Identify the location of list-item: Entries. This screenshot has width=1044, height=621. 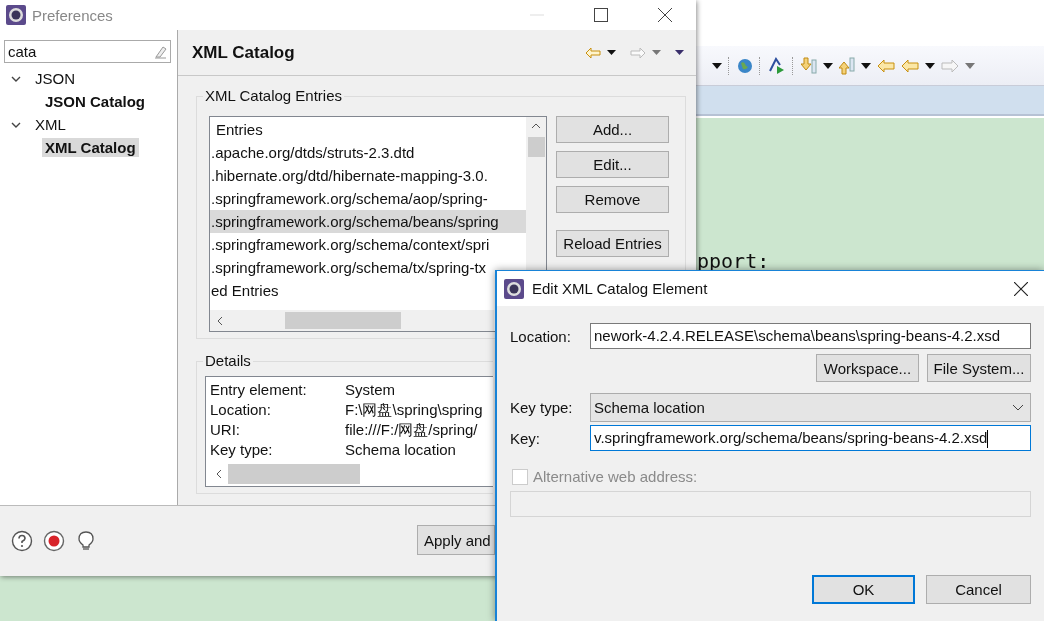
(368, 129).